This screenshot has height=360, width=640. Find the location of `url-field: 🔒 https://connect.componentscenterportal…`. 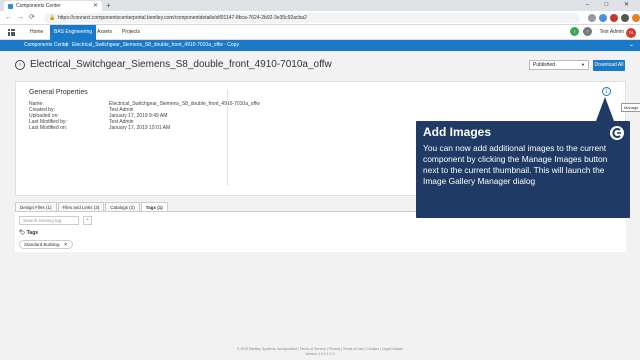

url-field: 🔒 https://connect.componentscenterportal… is located at coordinates (312, 18).